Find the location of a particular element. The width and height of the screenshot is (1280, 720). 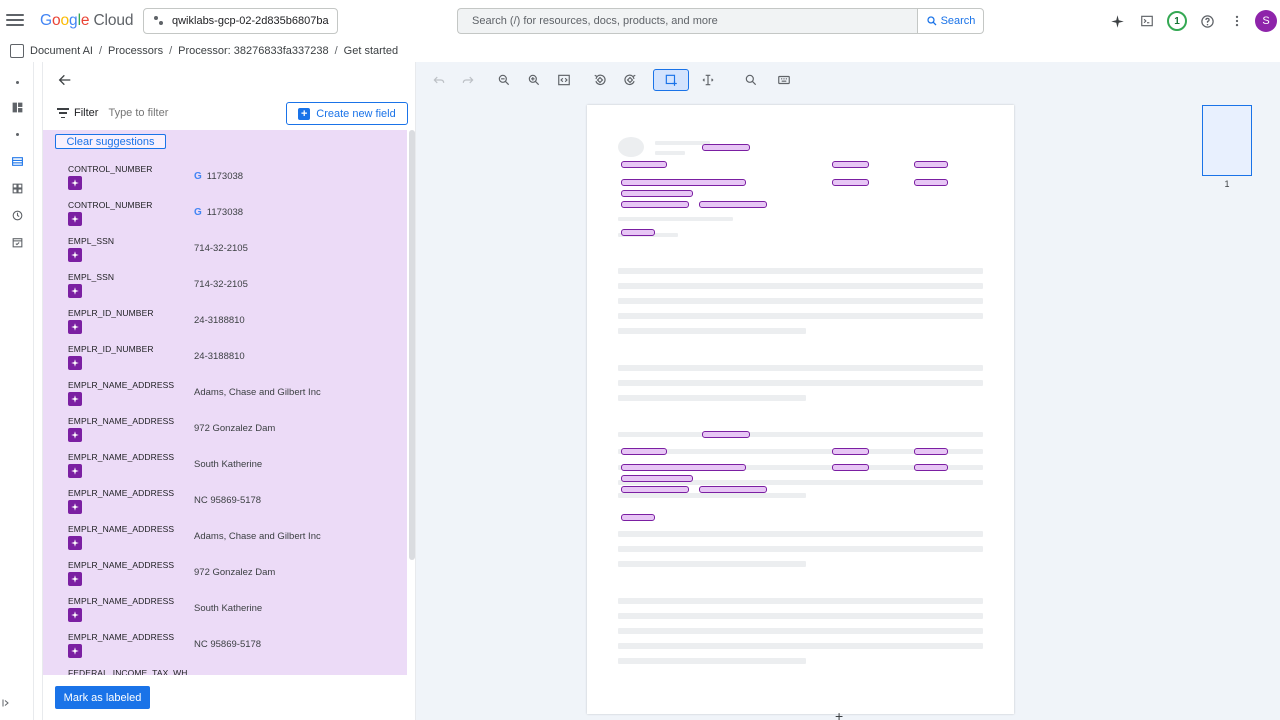

zoom-out-icon is located at coordinates (504, 80).